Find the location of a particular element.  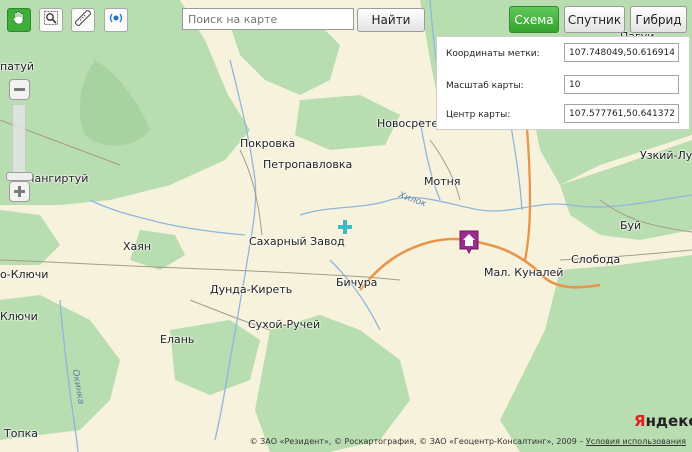

magnifier-tool is located at coordinates (51, 20).